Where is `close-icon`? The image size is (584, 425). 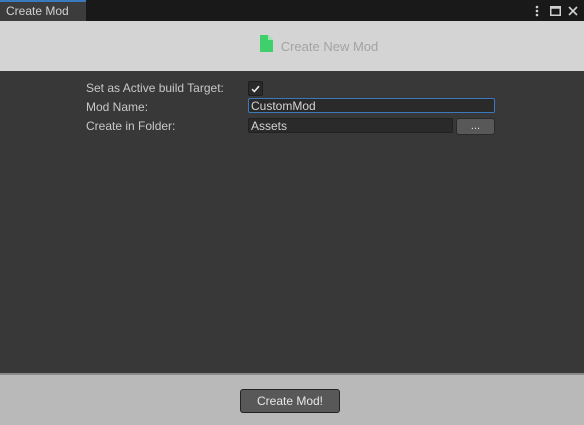 close-icon is located at coordinates (573, 11).